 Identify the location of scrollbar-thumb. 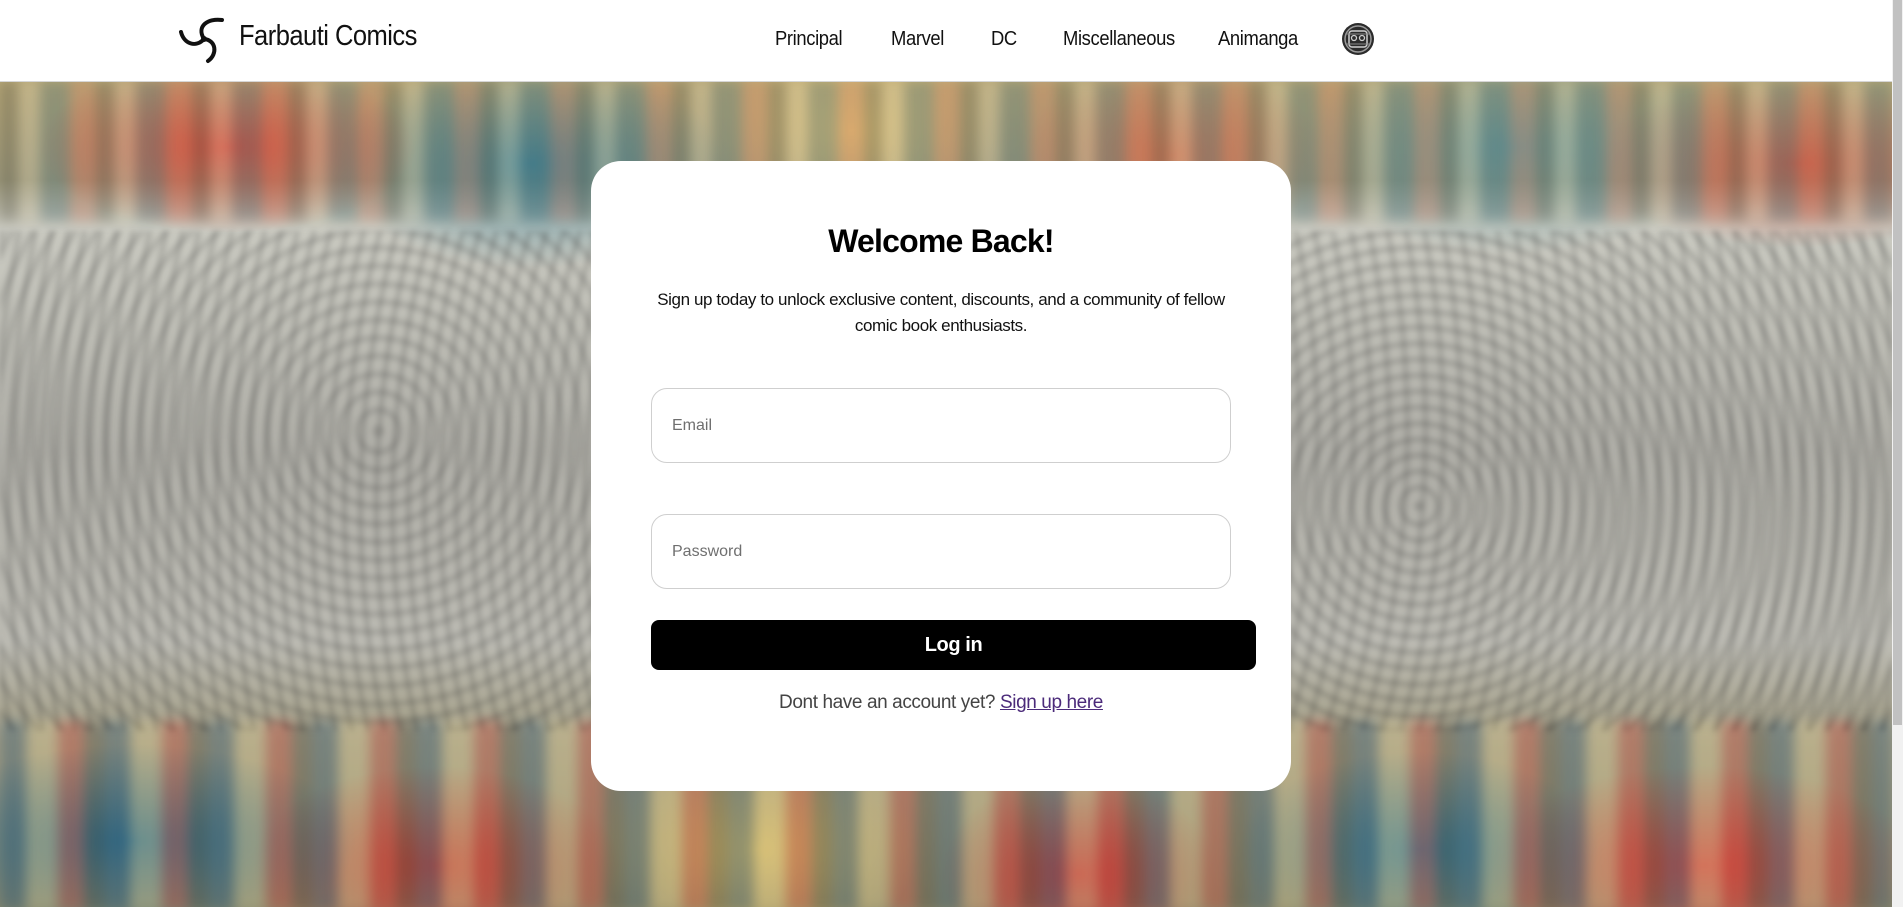
(1897, 362).